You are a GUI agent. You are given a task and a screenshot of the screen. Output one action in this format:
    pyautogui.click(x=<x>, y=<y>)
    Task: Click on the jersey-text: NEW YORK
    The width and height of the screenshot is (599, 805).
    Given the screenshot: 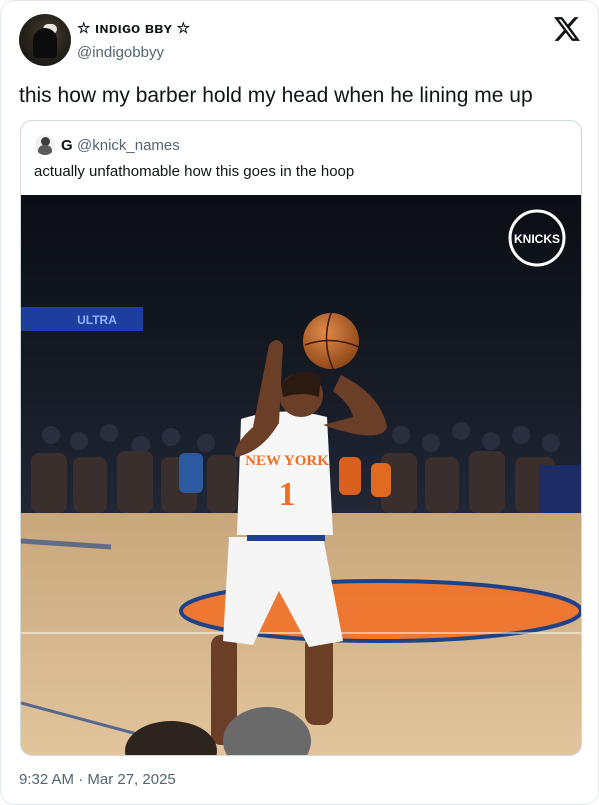 What is the action you would take?
    pyautogui.click(x=287, y=461)
    